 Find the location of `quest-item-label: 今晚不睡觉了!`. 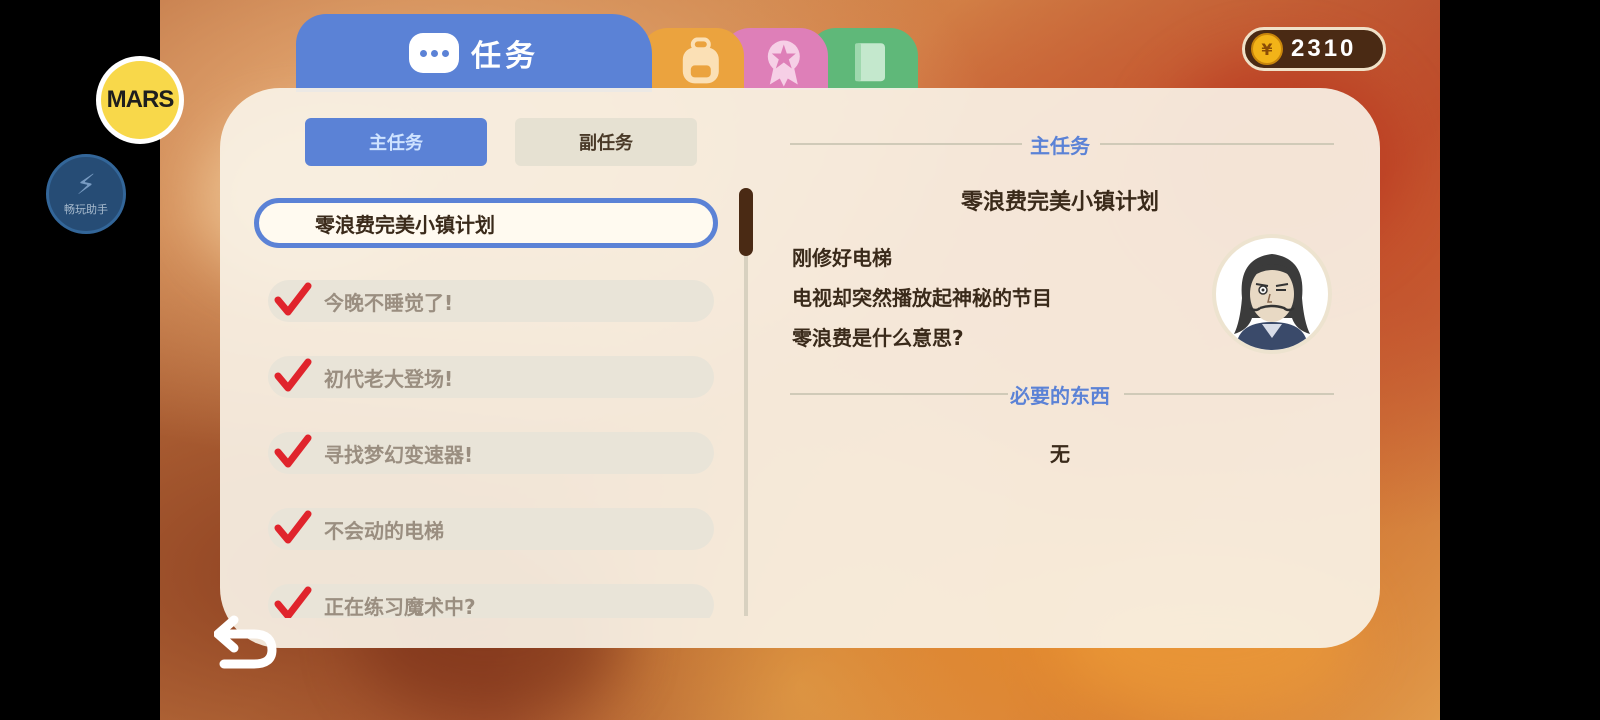

quest-item-label: 今晚不睡觉了! is located at coordinates (389, 302).